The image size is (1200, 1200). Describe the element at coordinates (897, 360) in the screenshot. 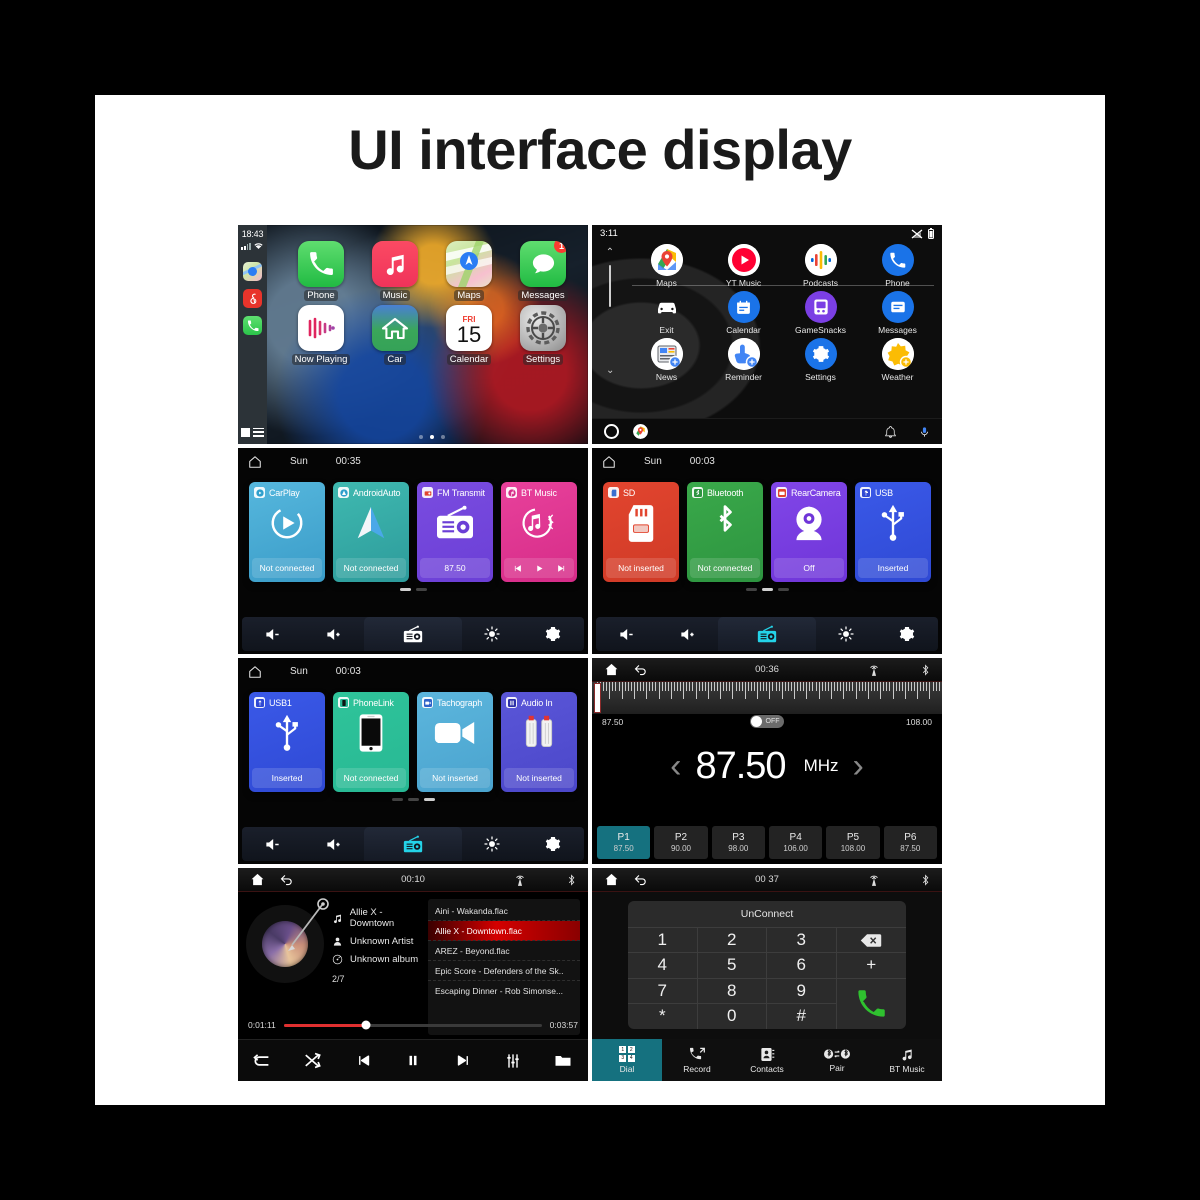

I see `aa-app-weather: Weather` at that location.